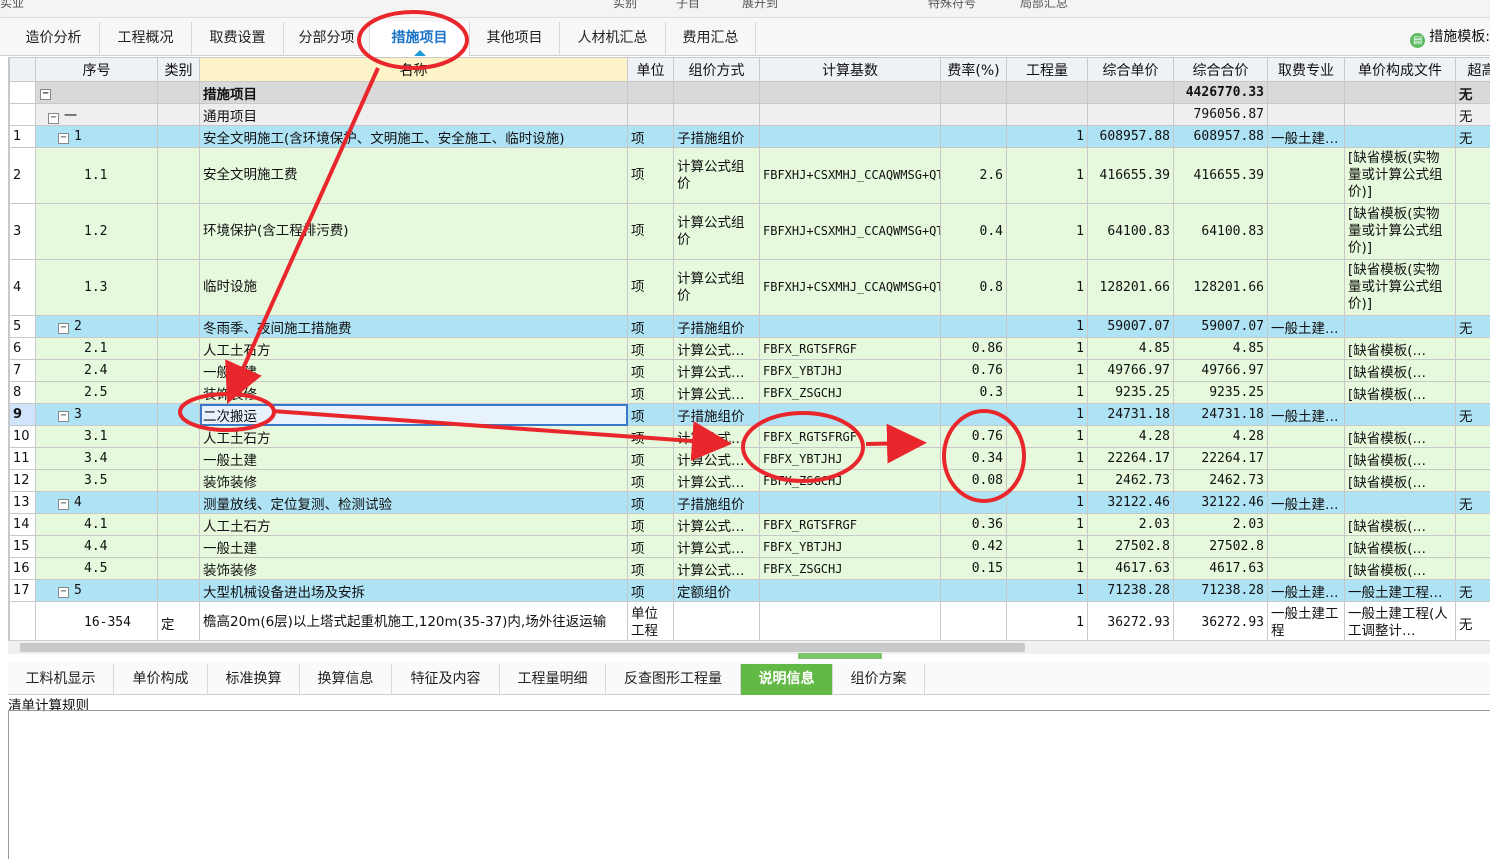  What do you see at coordinates (22, 392) in the screenshot?
I see `cell-rownum: 8` at bounding box center [22, 392].